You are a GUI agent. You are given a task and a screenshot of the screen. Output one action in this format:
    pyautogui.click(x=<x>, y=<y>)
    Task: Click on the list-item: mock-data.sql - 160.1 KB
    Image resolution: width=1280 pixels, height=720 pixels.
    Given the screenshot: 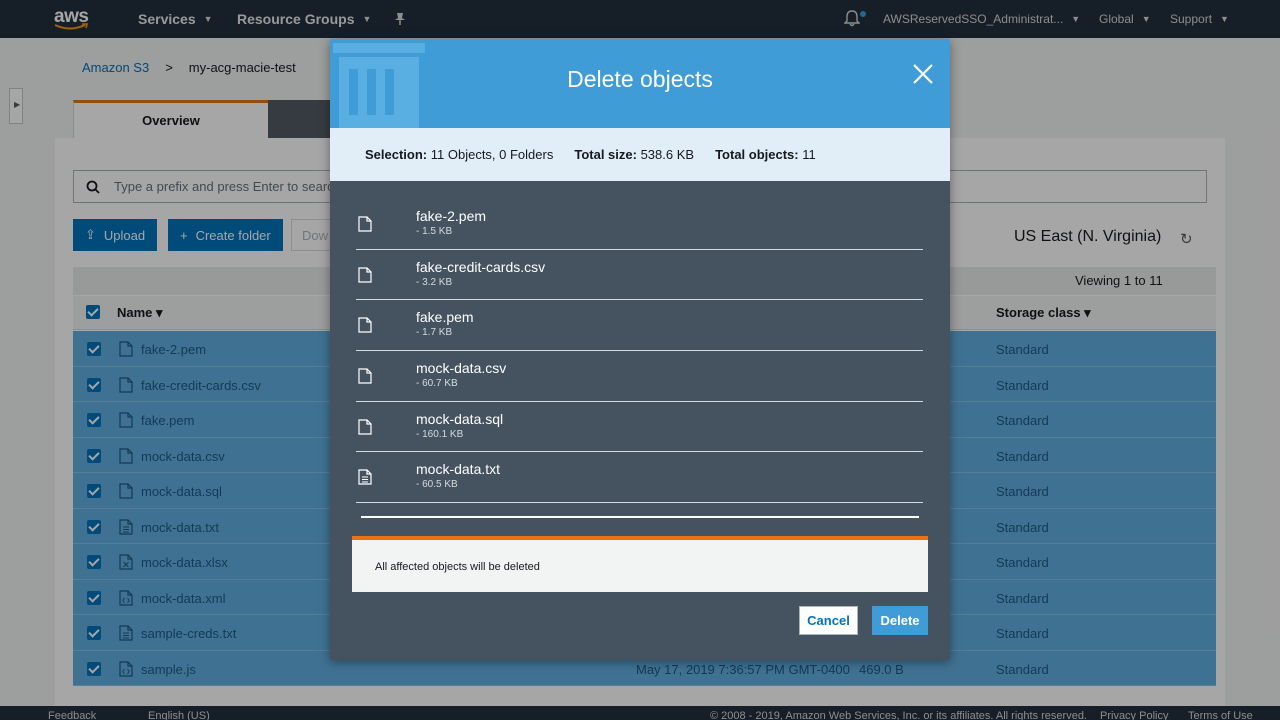 What is the action you would take?
    pyautogui.click(x=639, y=427)
    